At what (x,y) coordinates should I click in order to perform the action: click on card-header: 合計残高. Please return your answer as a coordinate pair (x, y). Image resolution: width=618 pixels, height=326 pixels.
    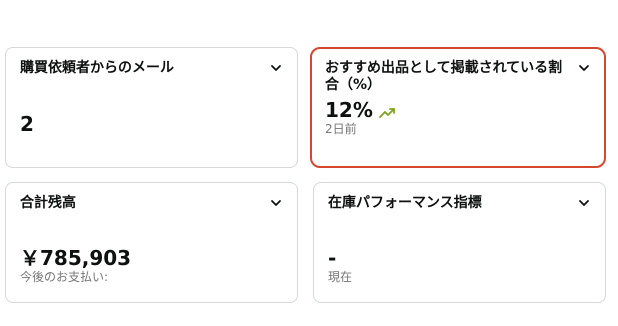
    Looking at the image, I should click on (151, 203).